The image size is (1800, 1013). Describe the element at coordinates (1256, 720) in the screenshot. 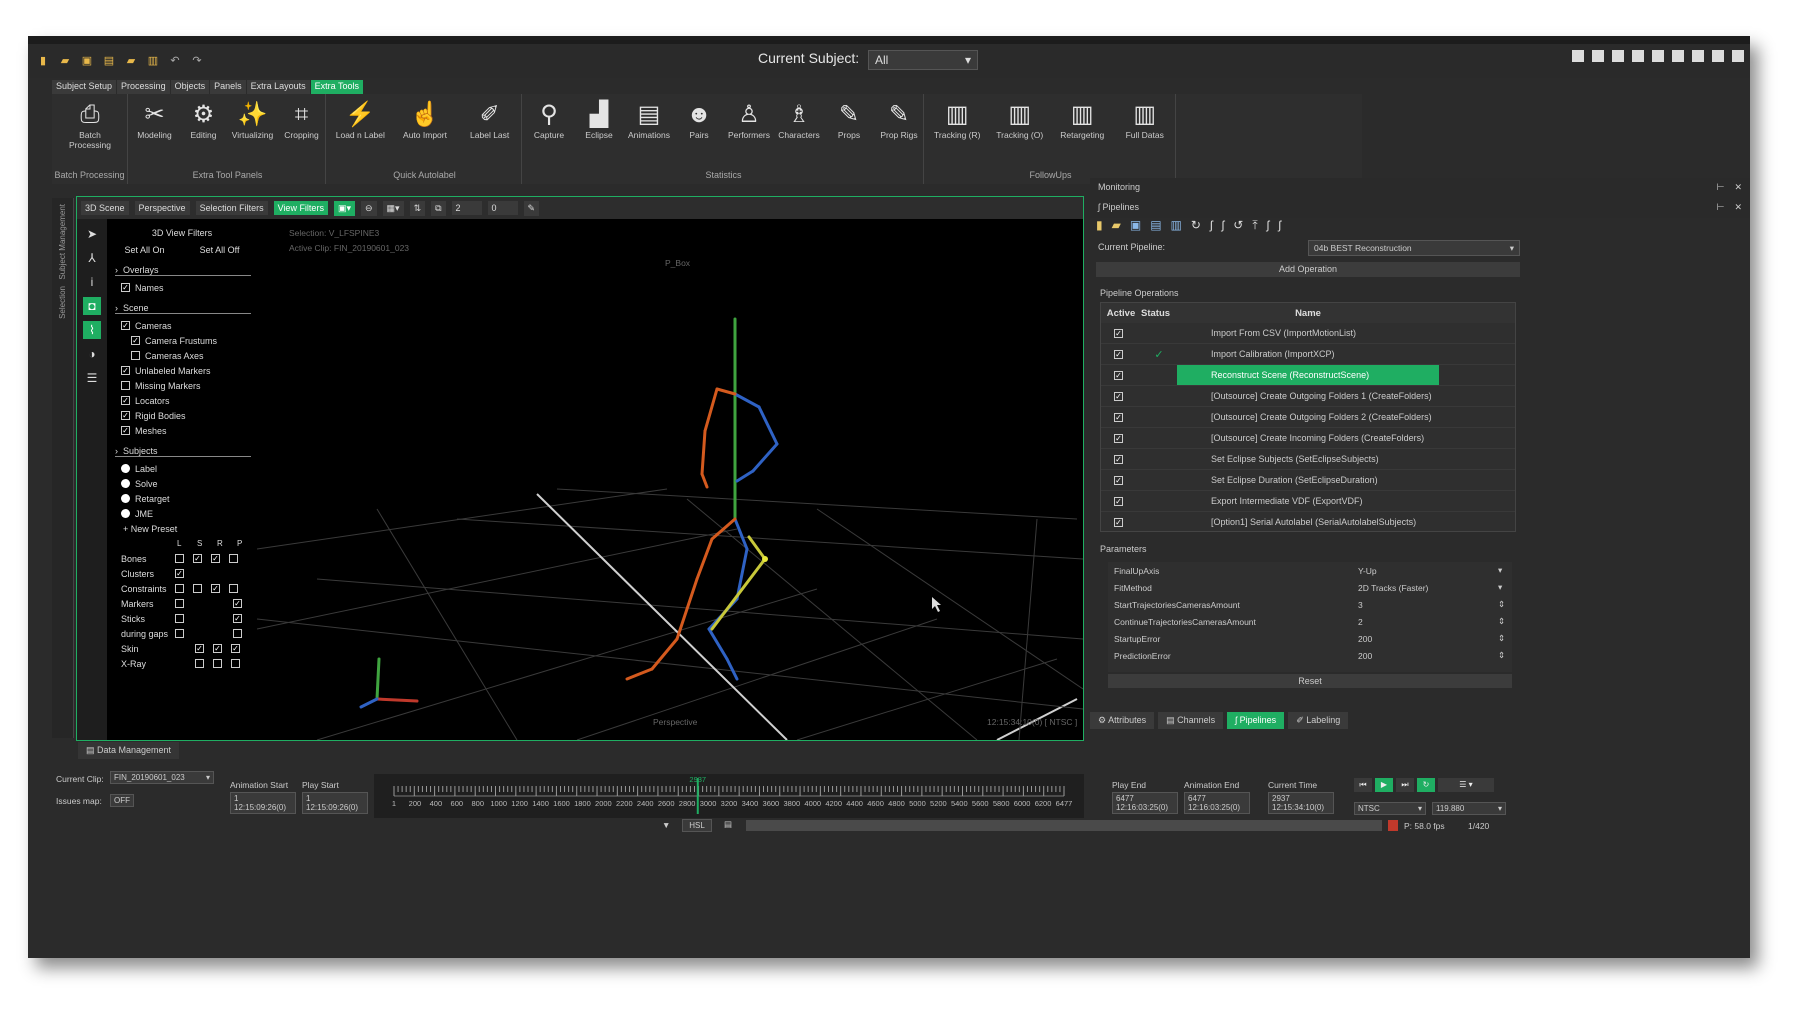

I see `tab-pipelines: ʃ Pipelines` at that location.